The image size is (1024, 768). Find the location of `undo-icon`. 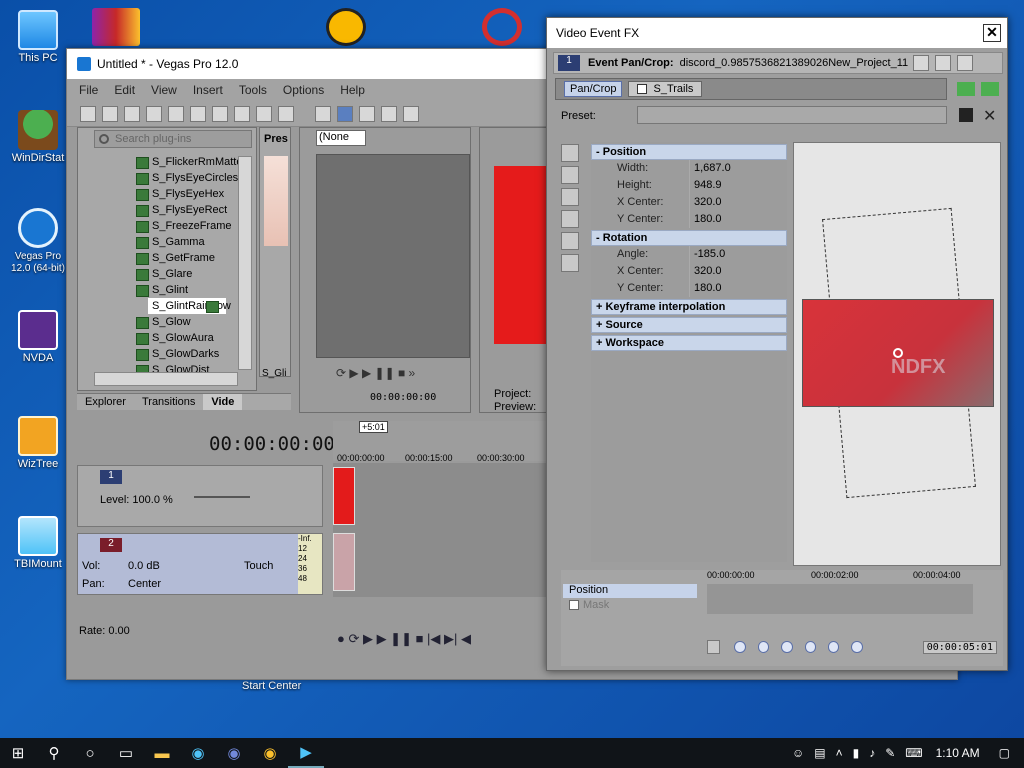

undo-icon is located at coordinates (264, 113).